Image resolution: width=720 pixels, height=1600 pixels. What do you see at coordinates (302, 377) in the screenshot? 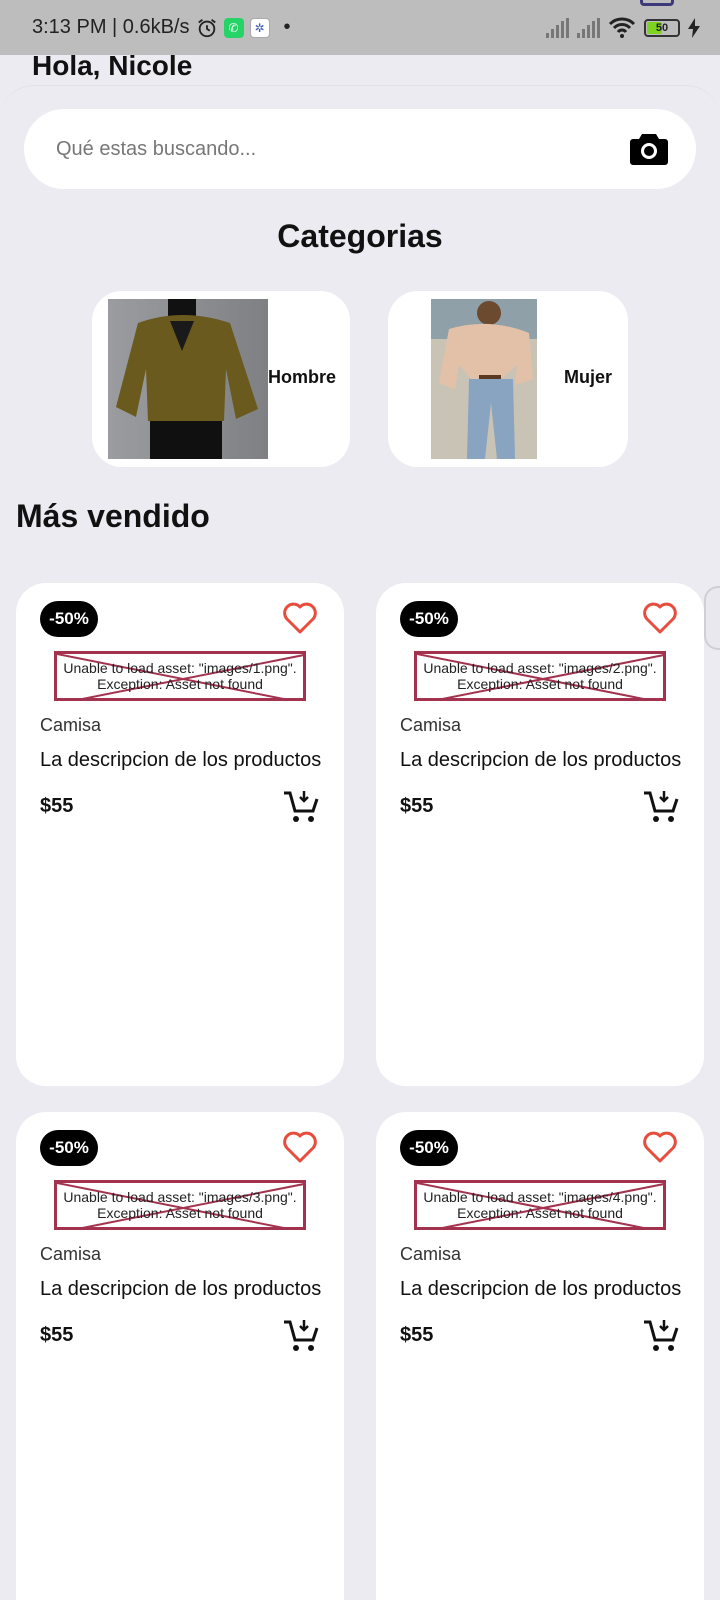
I see `category-label-hombre: Hombre` at bounding box center [302, 377].